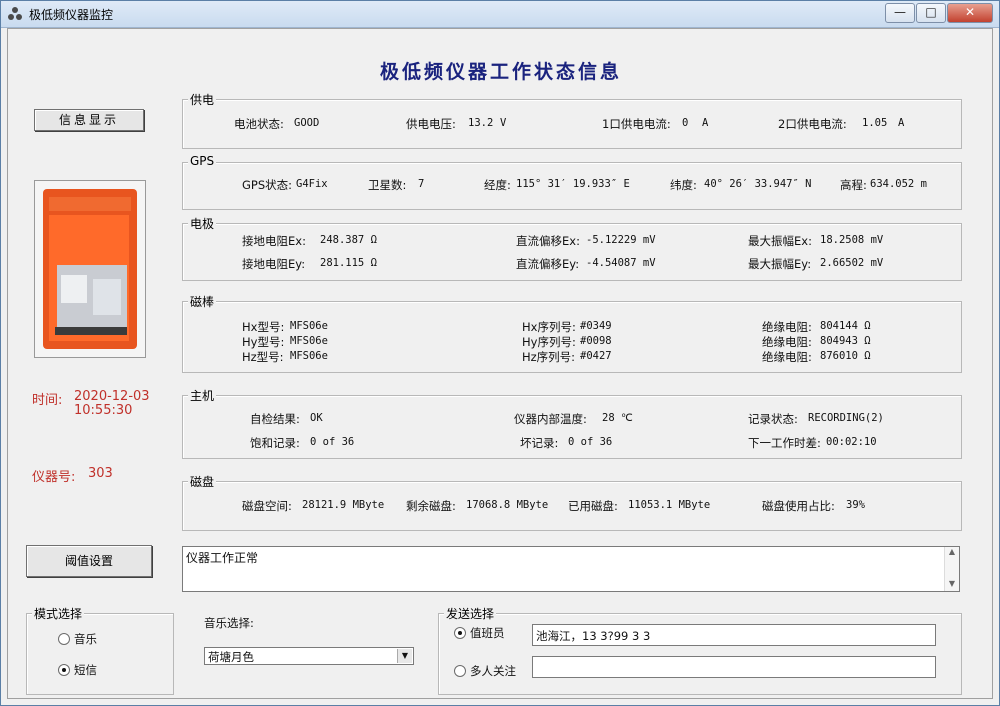 This screenshot has height=706, width=1000. What do you see at coordinates (460, 633) in the screenshot?
I see `duty-officer-radio` at bounding box center [460, 633].